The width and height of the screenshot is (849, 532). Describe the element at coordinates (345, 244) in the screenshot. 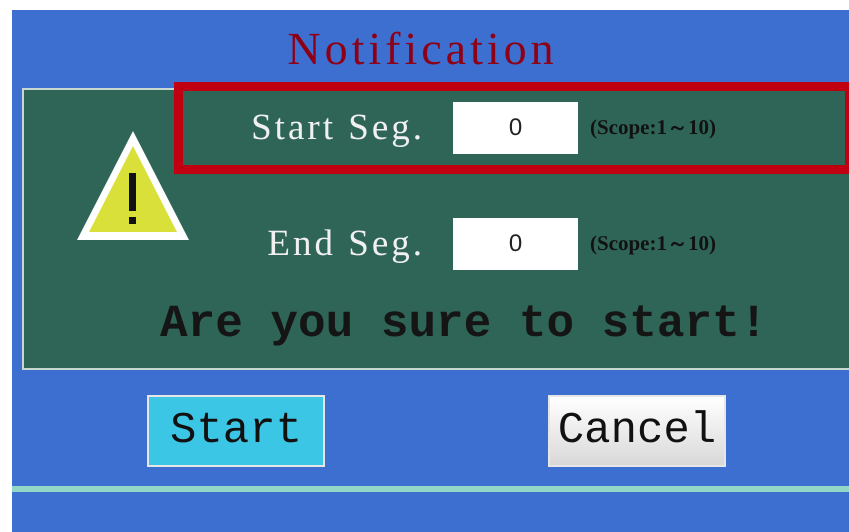

I see `field-label: End Seg.` at that location.